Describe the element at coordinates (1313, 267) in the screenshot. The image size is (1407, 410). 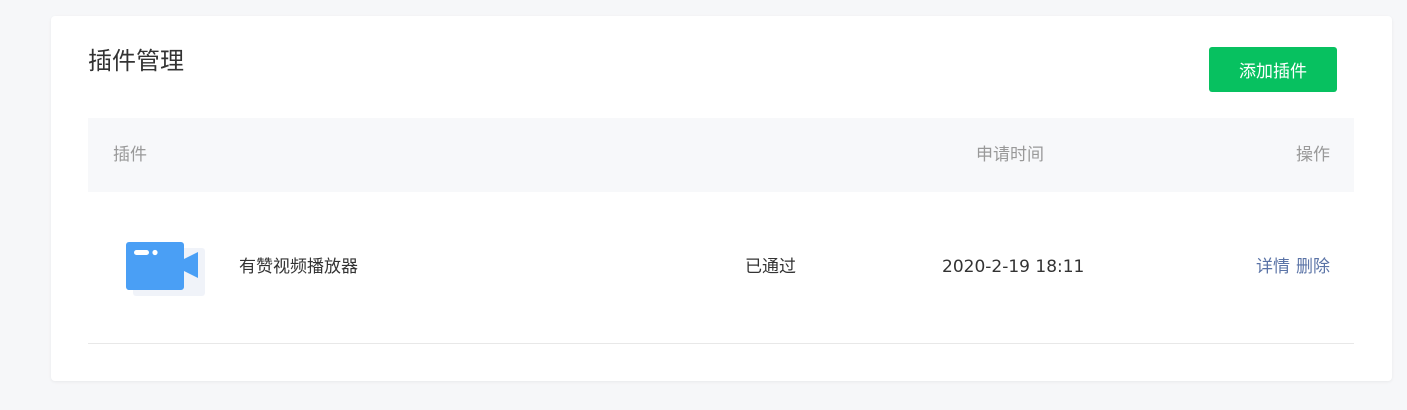
I see `delete-link: 删除` at that location.